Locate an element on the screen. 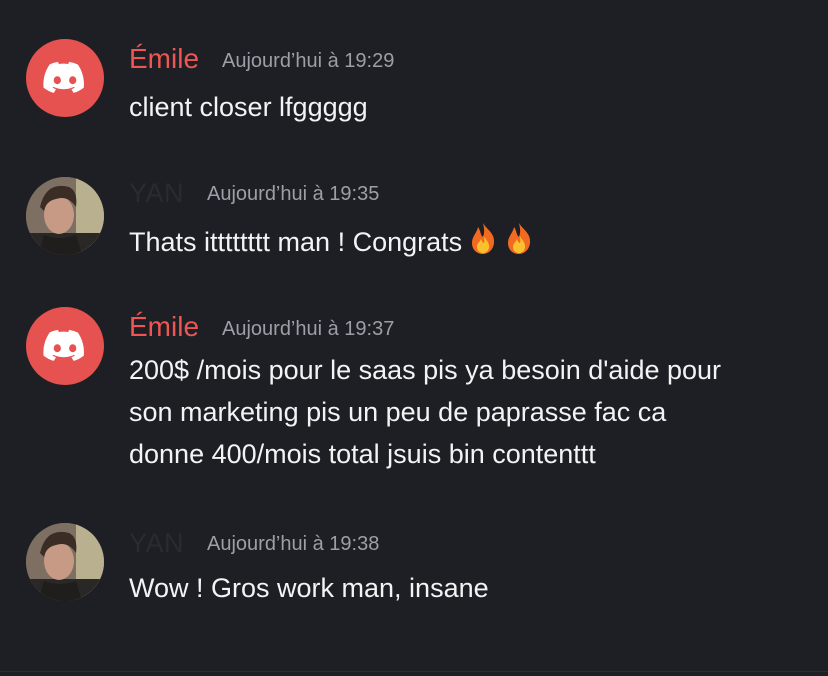 The height and width of the screenshot is (676, 828). user-photo-image is located at coordinates (65, 562).